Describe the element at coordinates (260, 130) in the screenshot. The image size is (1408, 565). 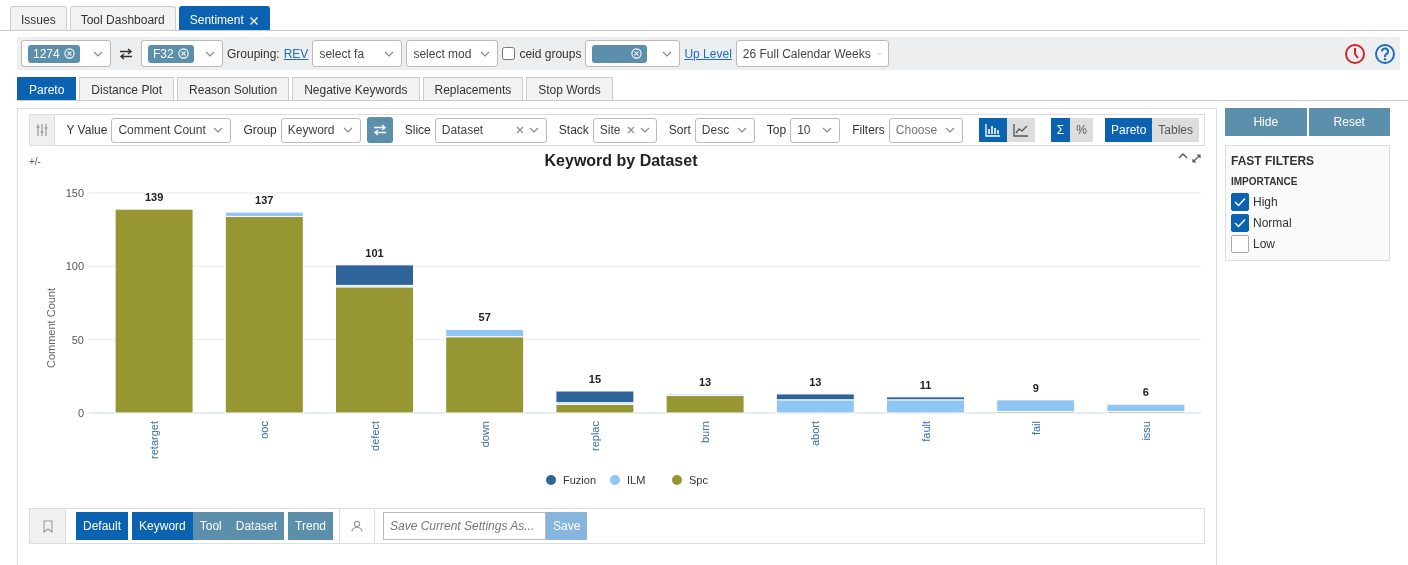
I see `control-label: Group` at that location.